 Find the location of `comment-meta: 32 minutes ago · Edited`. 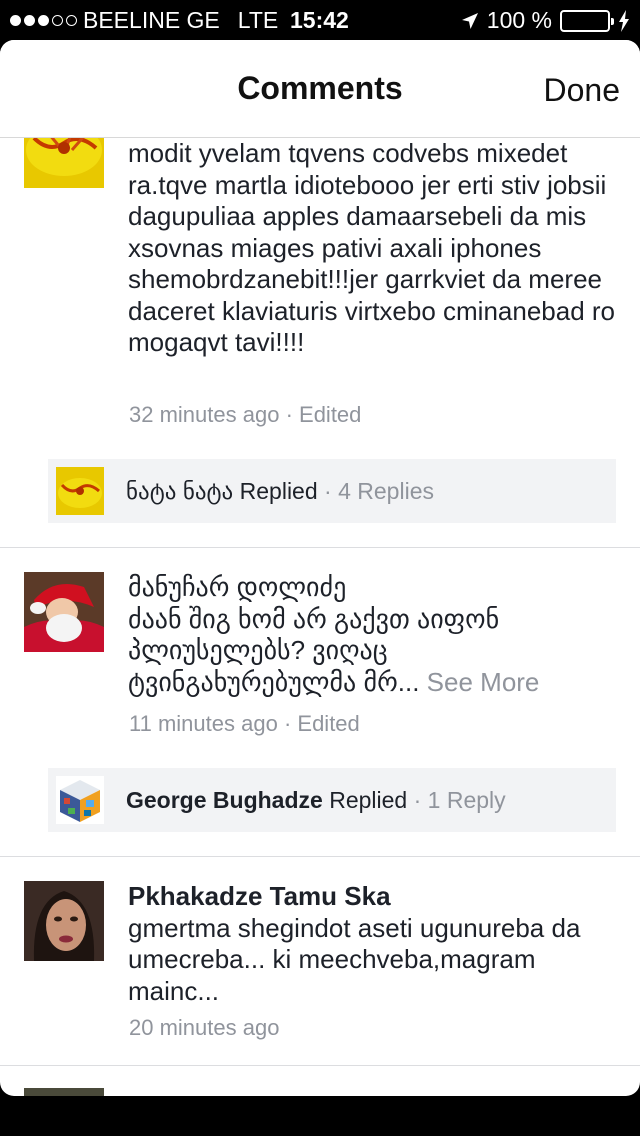

comment-meta: 32 minutes ago · Edited is located at coordinates (245, 415).